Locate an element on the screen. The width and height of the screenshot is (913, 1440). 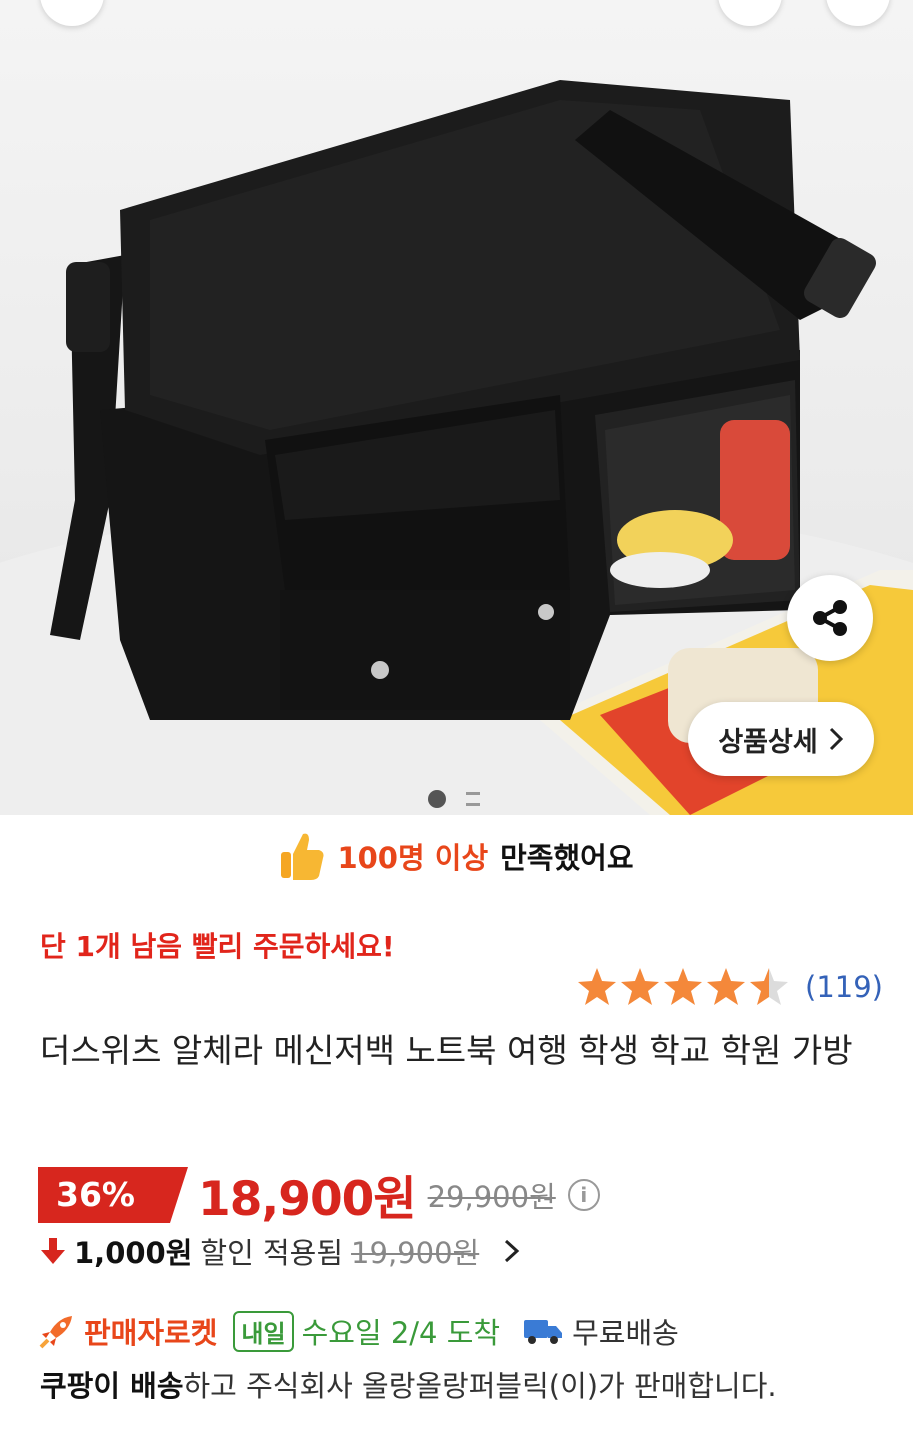
pagination-dot-active is located at coordinates (437, 799).